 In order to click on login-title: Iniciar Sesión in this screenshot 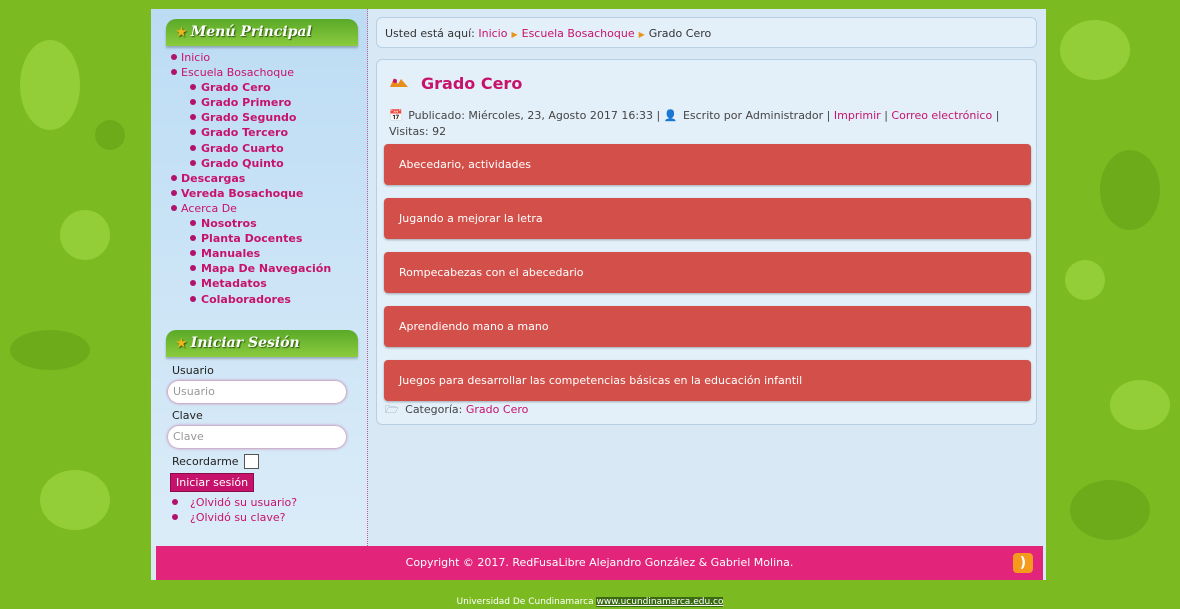, I will do `click(245, 343)`.